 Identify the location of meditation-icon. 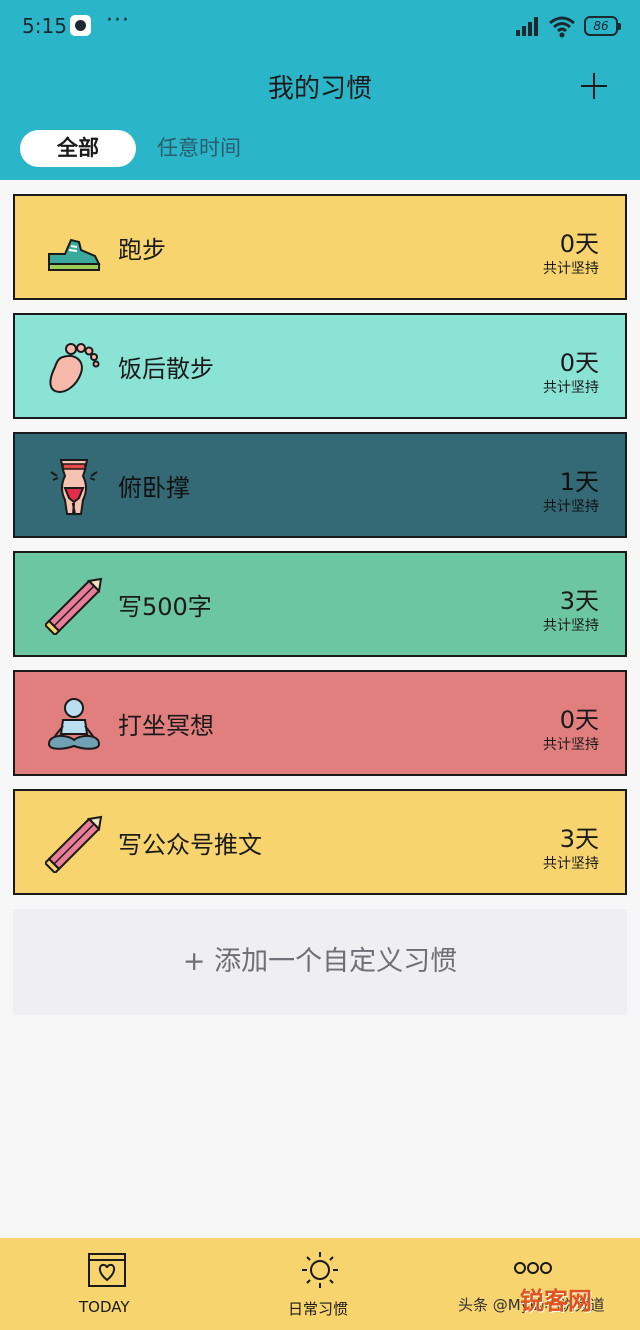
(74, 724).